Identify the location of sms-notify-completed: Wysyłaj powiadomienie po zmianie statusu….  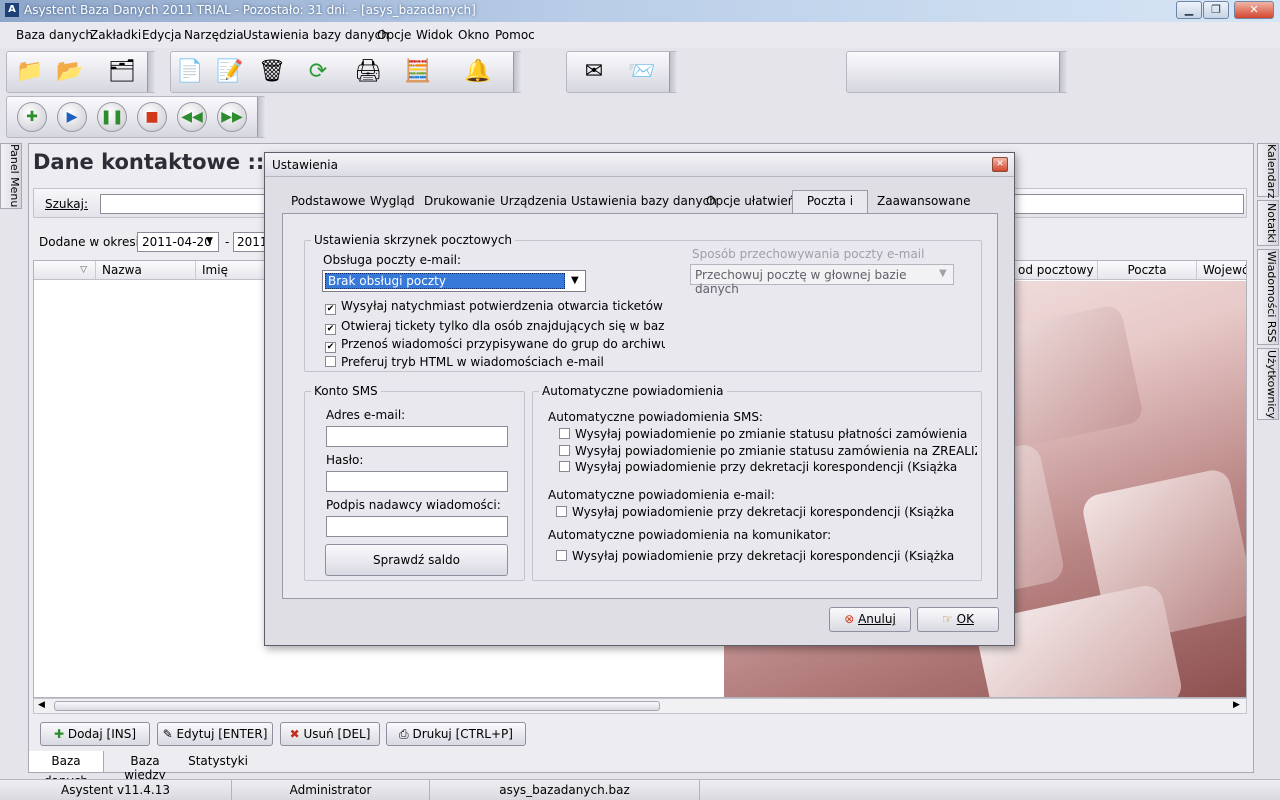
(768, 451).